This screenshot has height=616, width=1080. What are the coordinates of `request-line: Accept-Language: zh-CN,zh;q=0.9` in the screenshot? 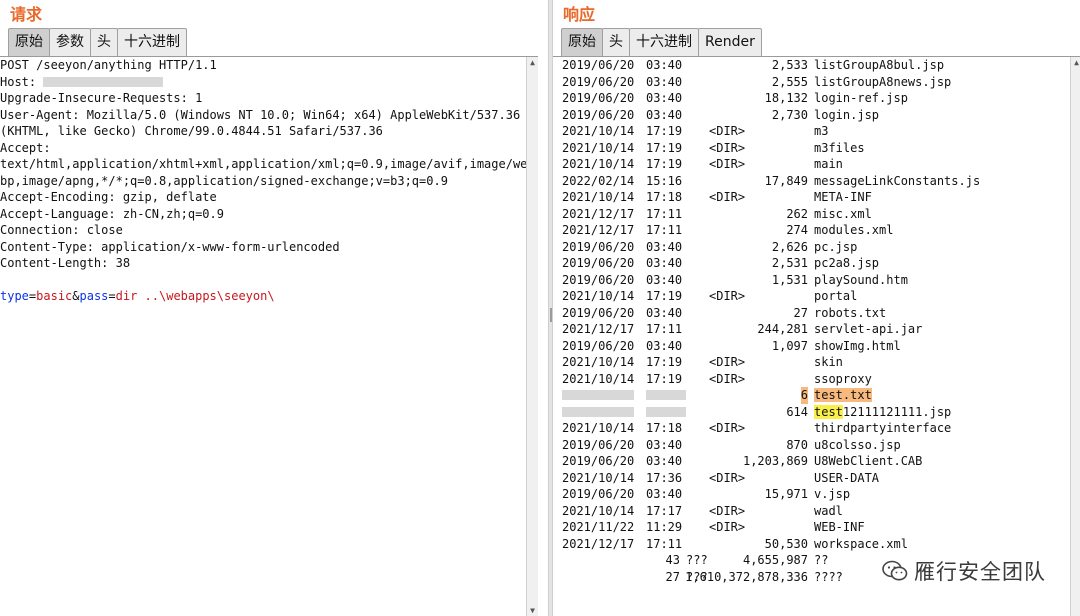 It's located at (112, 213).